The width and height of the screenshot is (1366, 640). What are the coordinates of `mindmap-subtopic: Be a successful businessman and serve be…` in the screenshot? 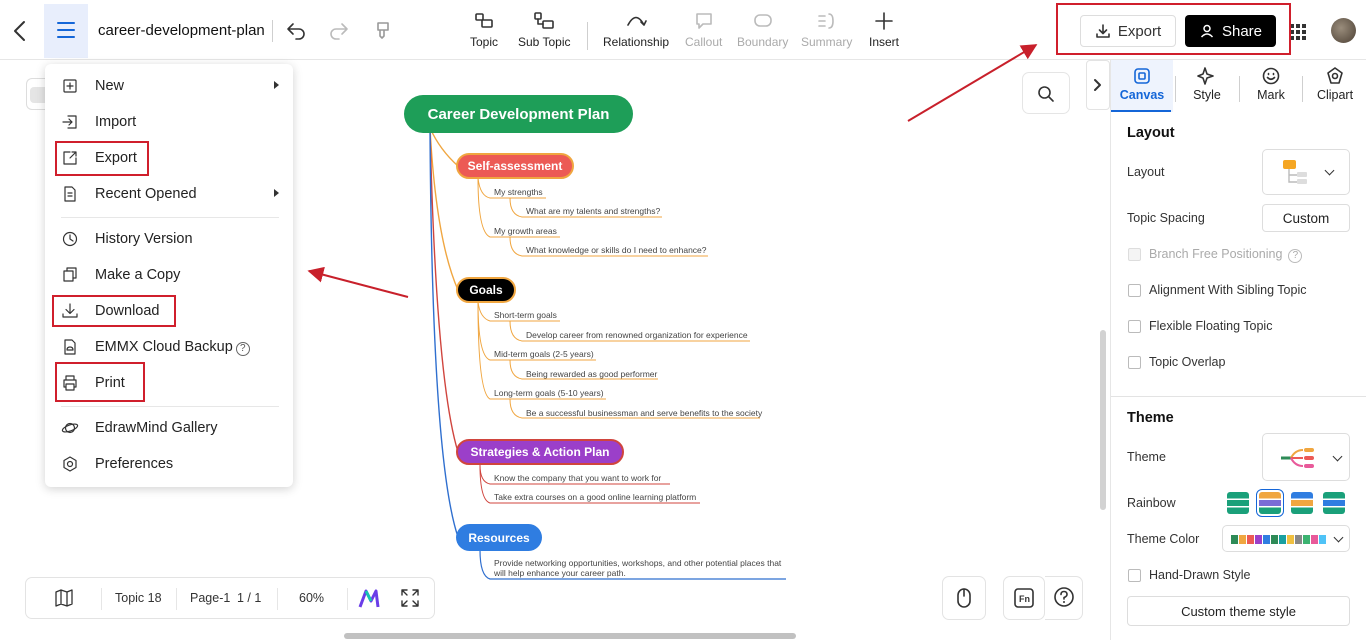 It's located at (644, 413).